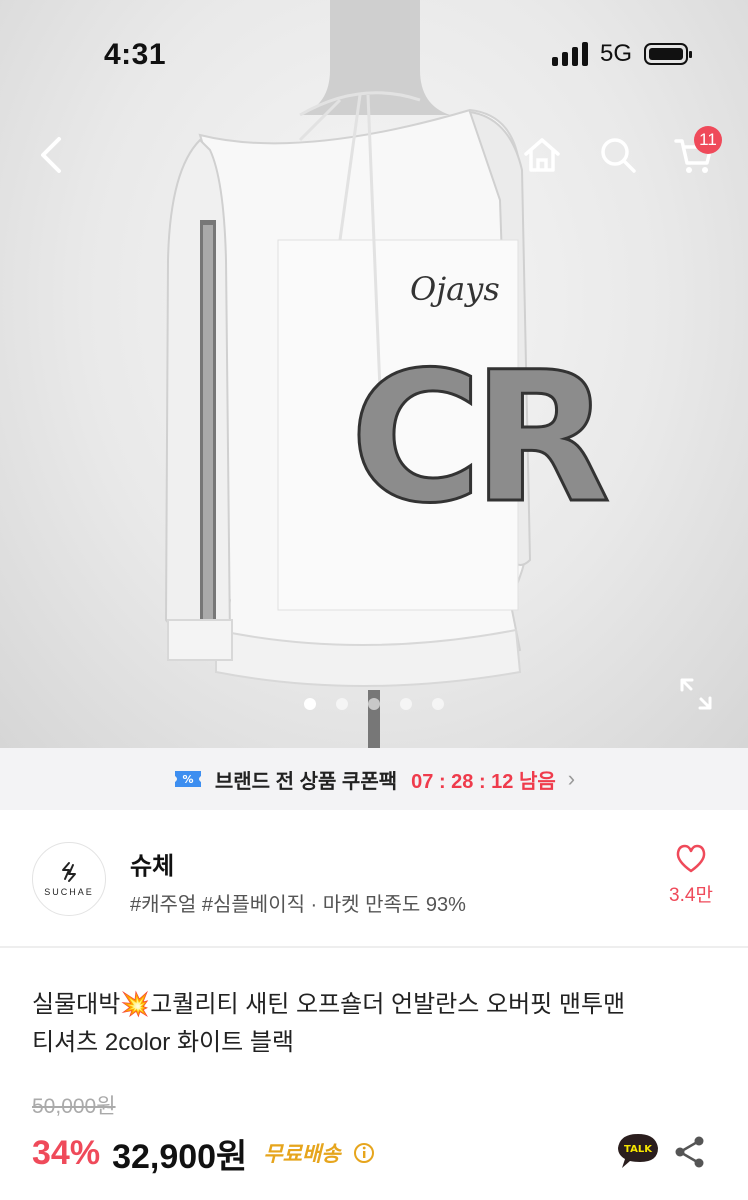 The width and height of the screenshot is (748, 1200). What do you see at coordinates (694, 155) in the screenshot?
I see `cart-button: 11` at bounding box center [694, 155].